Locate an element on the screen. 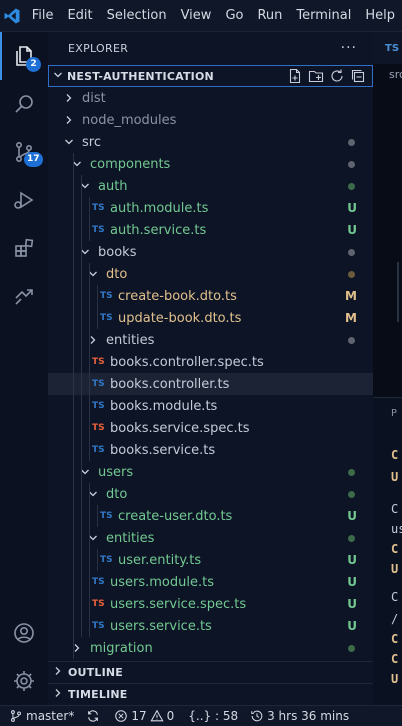 The width and height of the screenshot is (402, 726). file-create-user-dto-ts: TS create-user.dto.ts U is located at coordinates (210, 516).